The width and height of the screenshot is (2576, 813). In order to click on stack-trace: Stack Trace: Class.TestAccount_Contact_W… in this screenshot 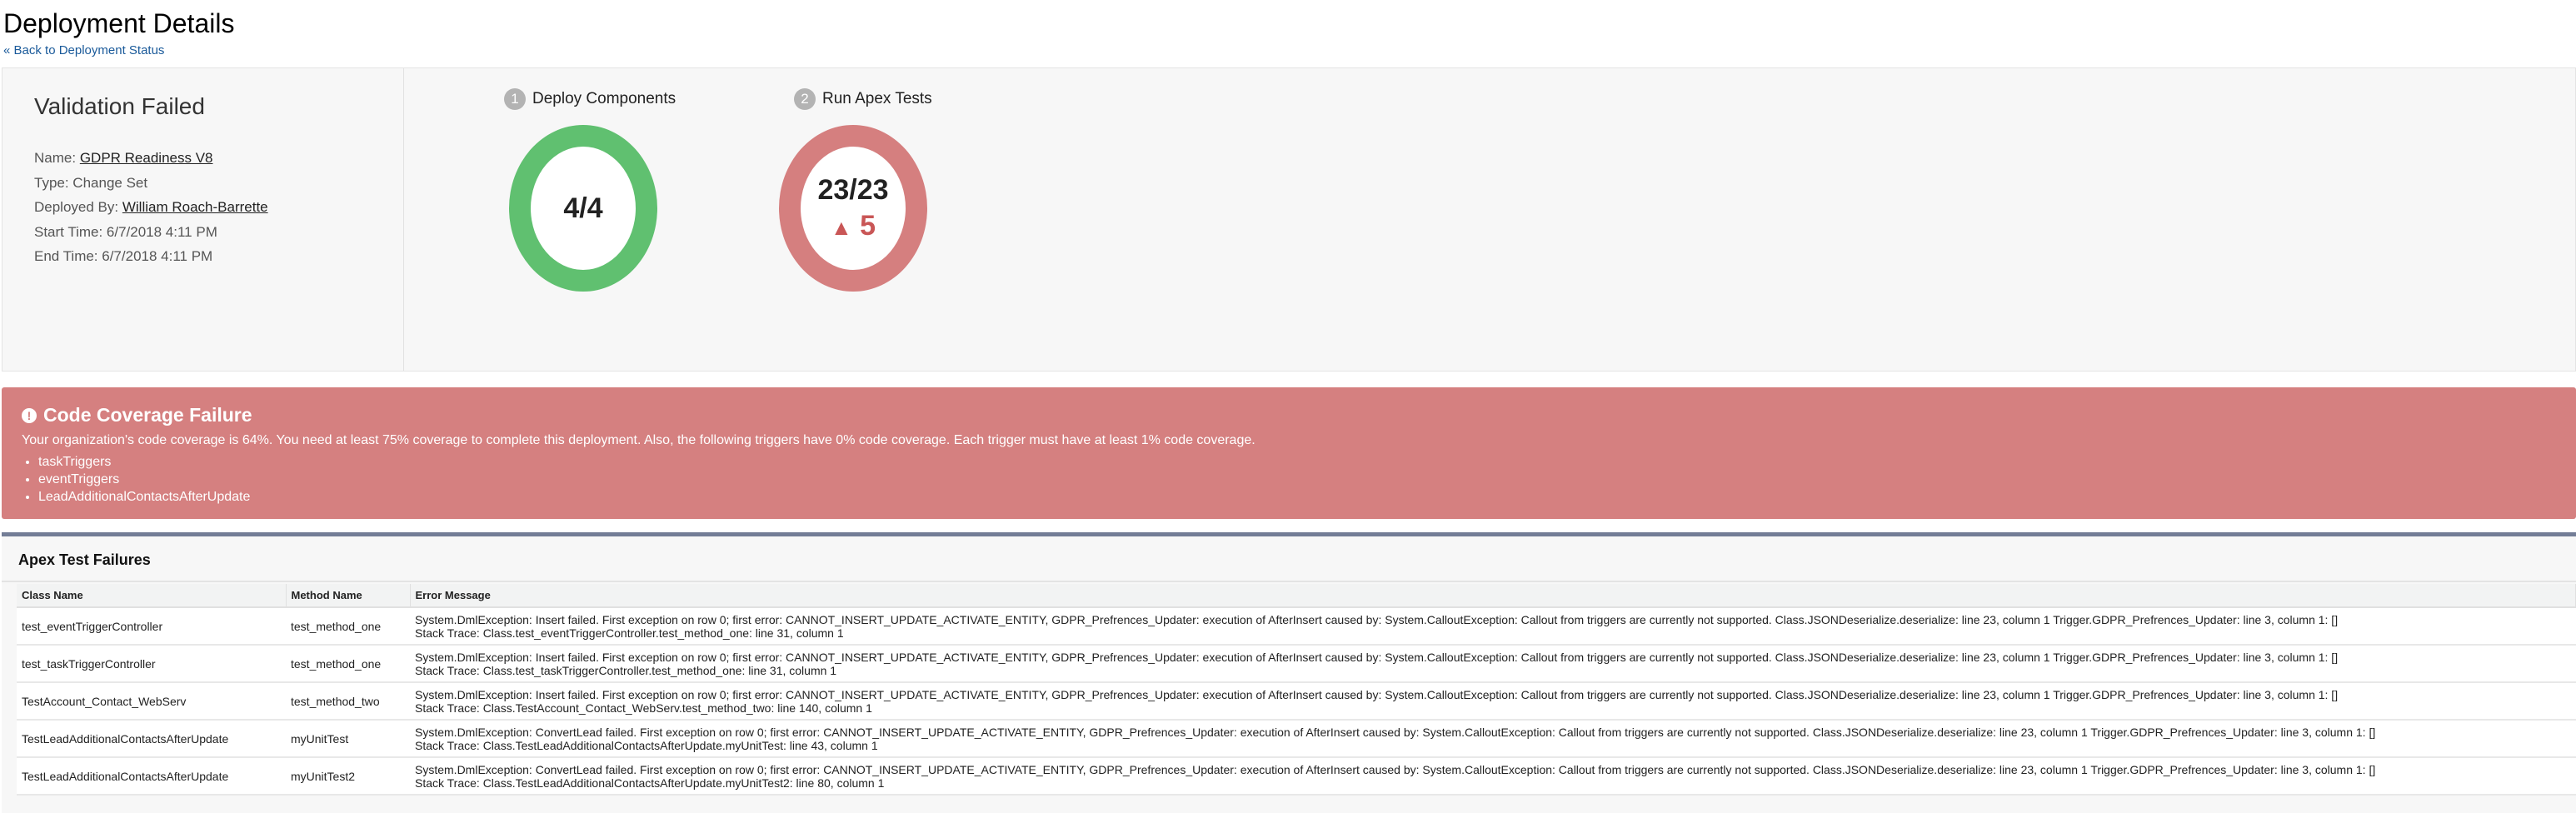, I will do `click(643, 708)`.